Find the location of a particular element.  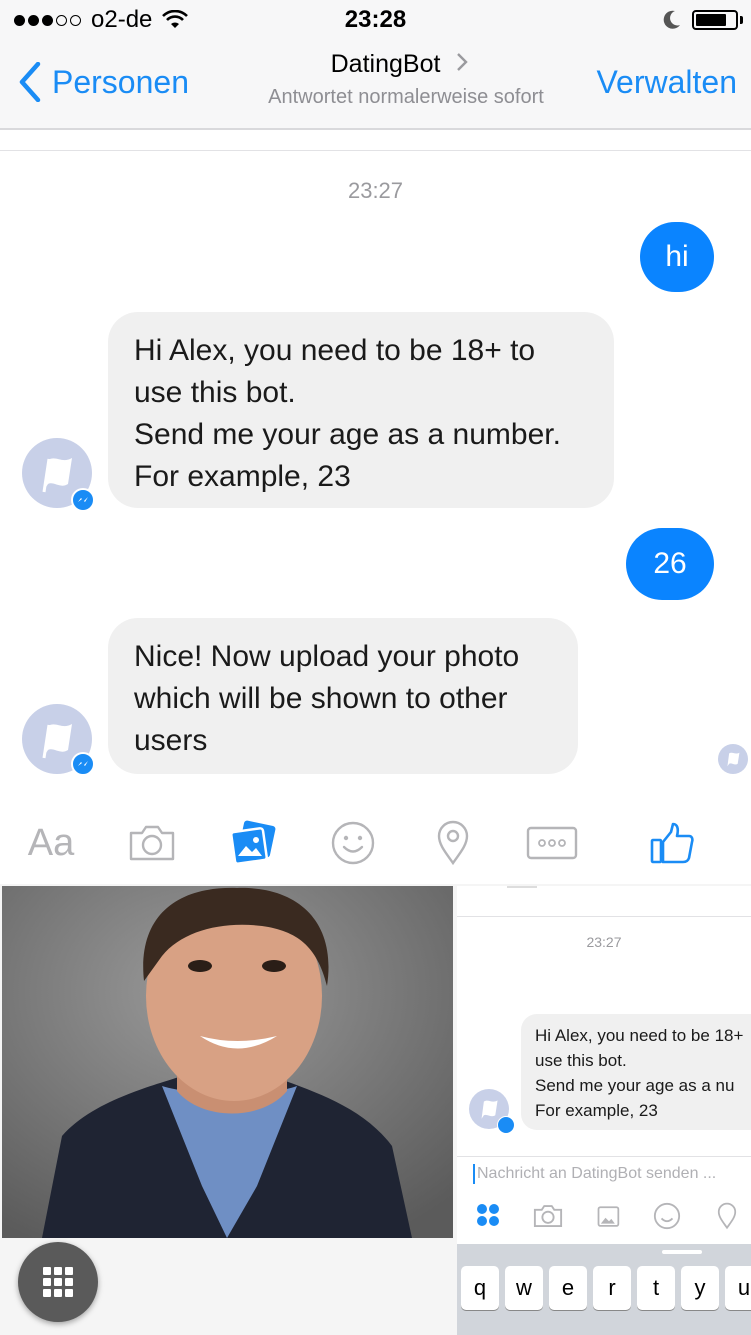

back-button: Personen is located at coordinates (103, 82).